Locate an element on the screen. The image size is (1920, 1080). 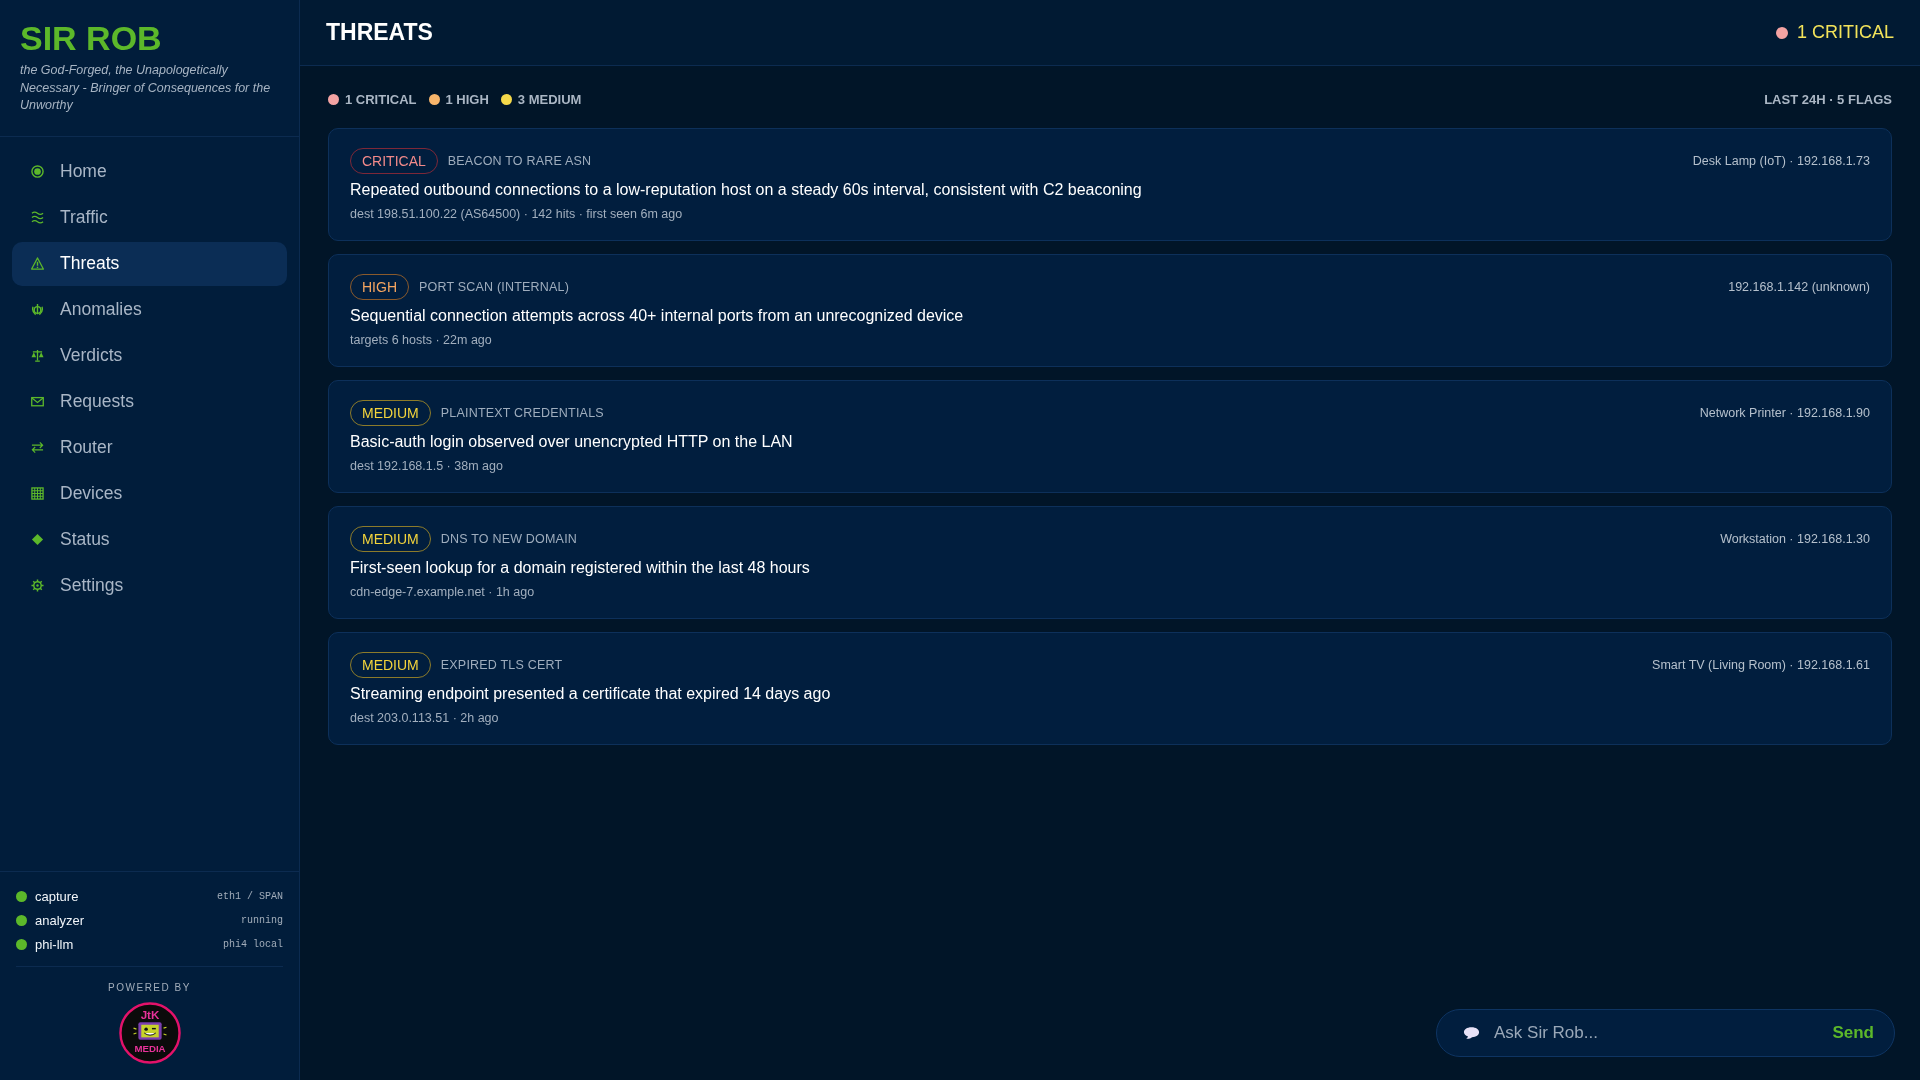
severity-count: 3 MEDIUM is located at coordinates (549, 99).